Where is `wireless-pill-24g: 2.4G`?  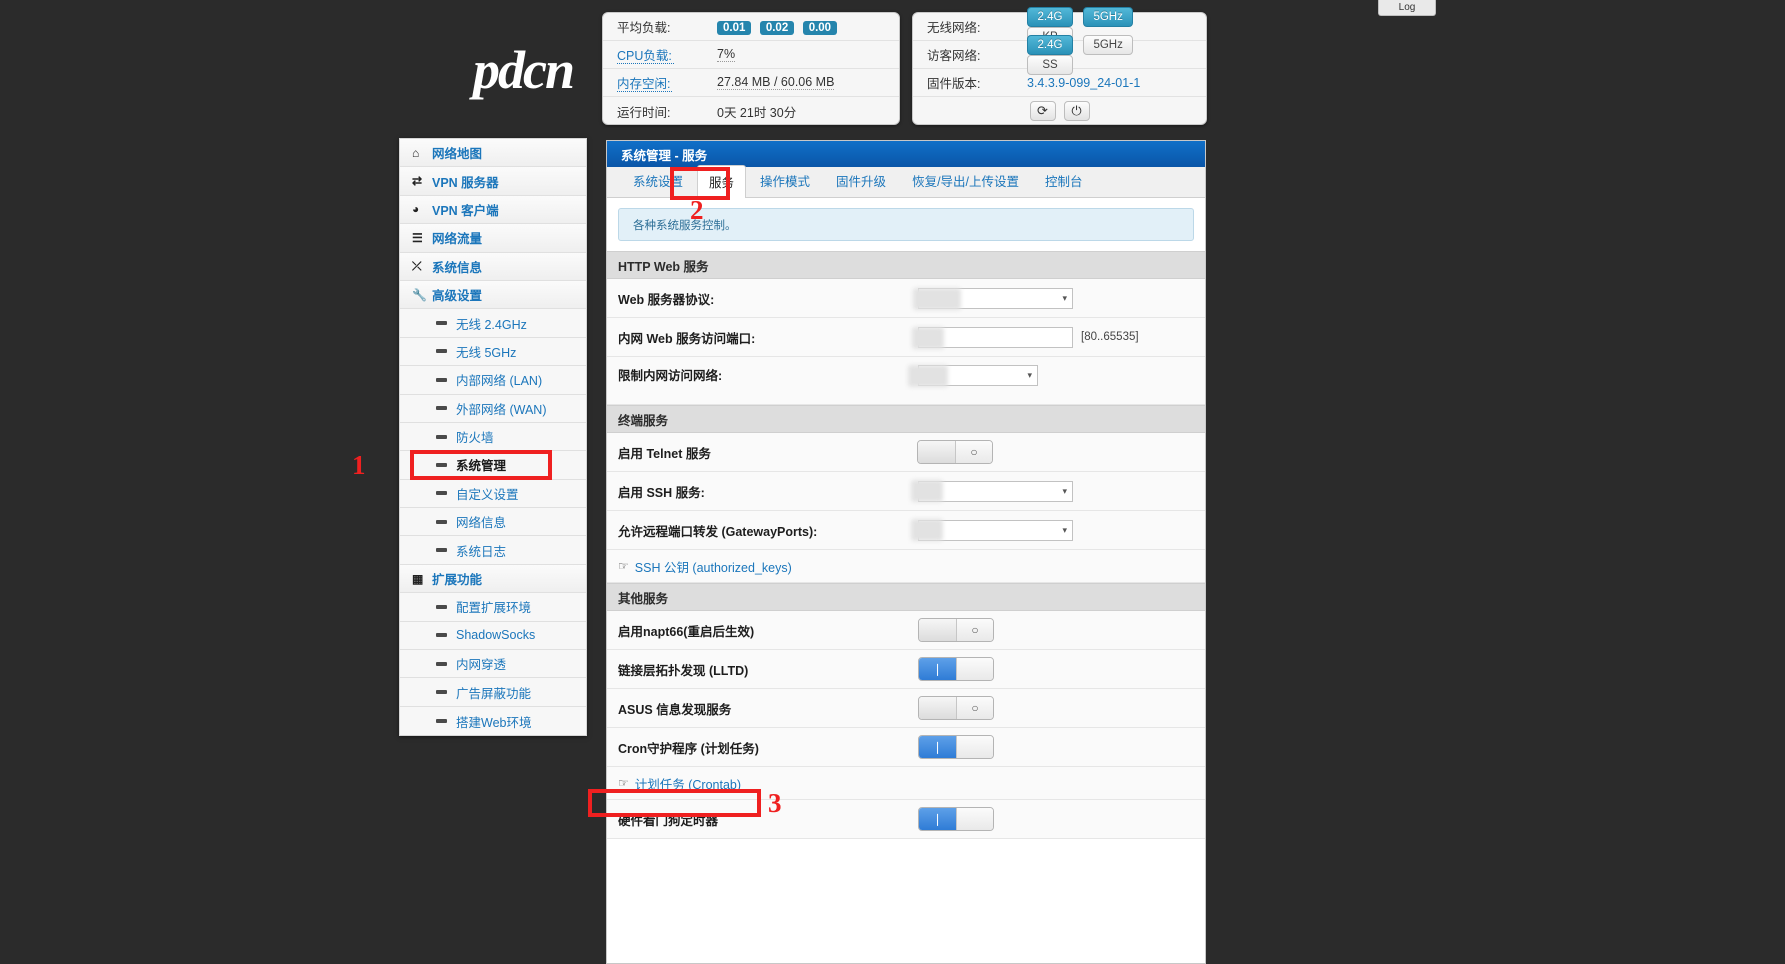
wireless-pill-24g: 2.4G is located at coordinates (1050, 16).